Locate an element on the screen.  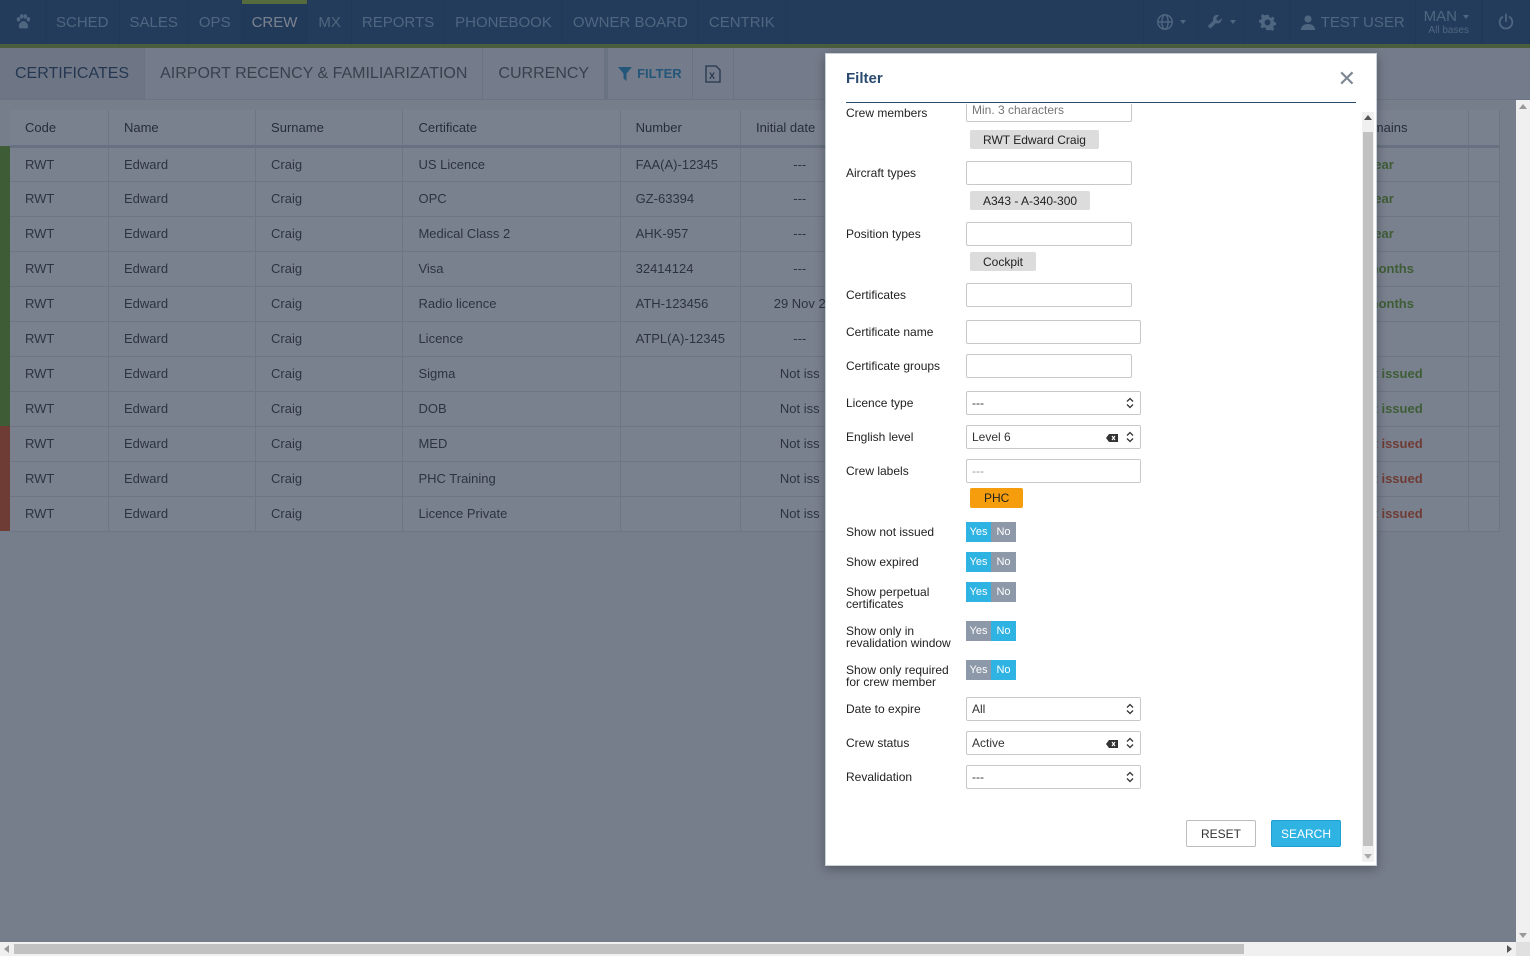
modal-header: Filter ✕ is located at coordinates (1101, 79).